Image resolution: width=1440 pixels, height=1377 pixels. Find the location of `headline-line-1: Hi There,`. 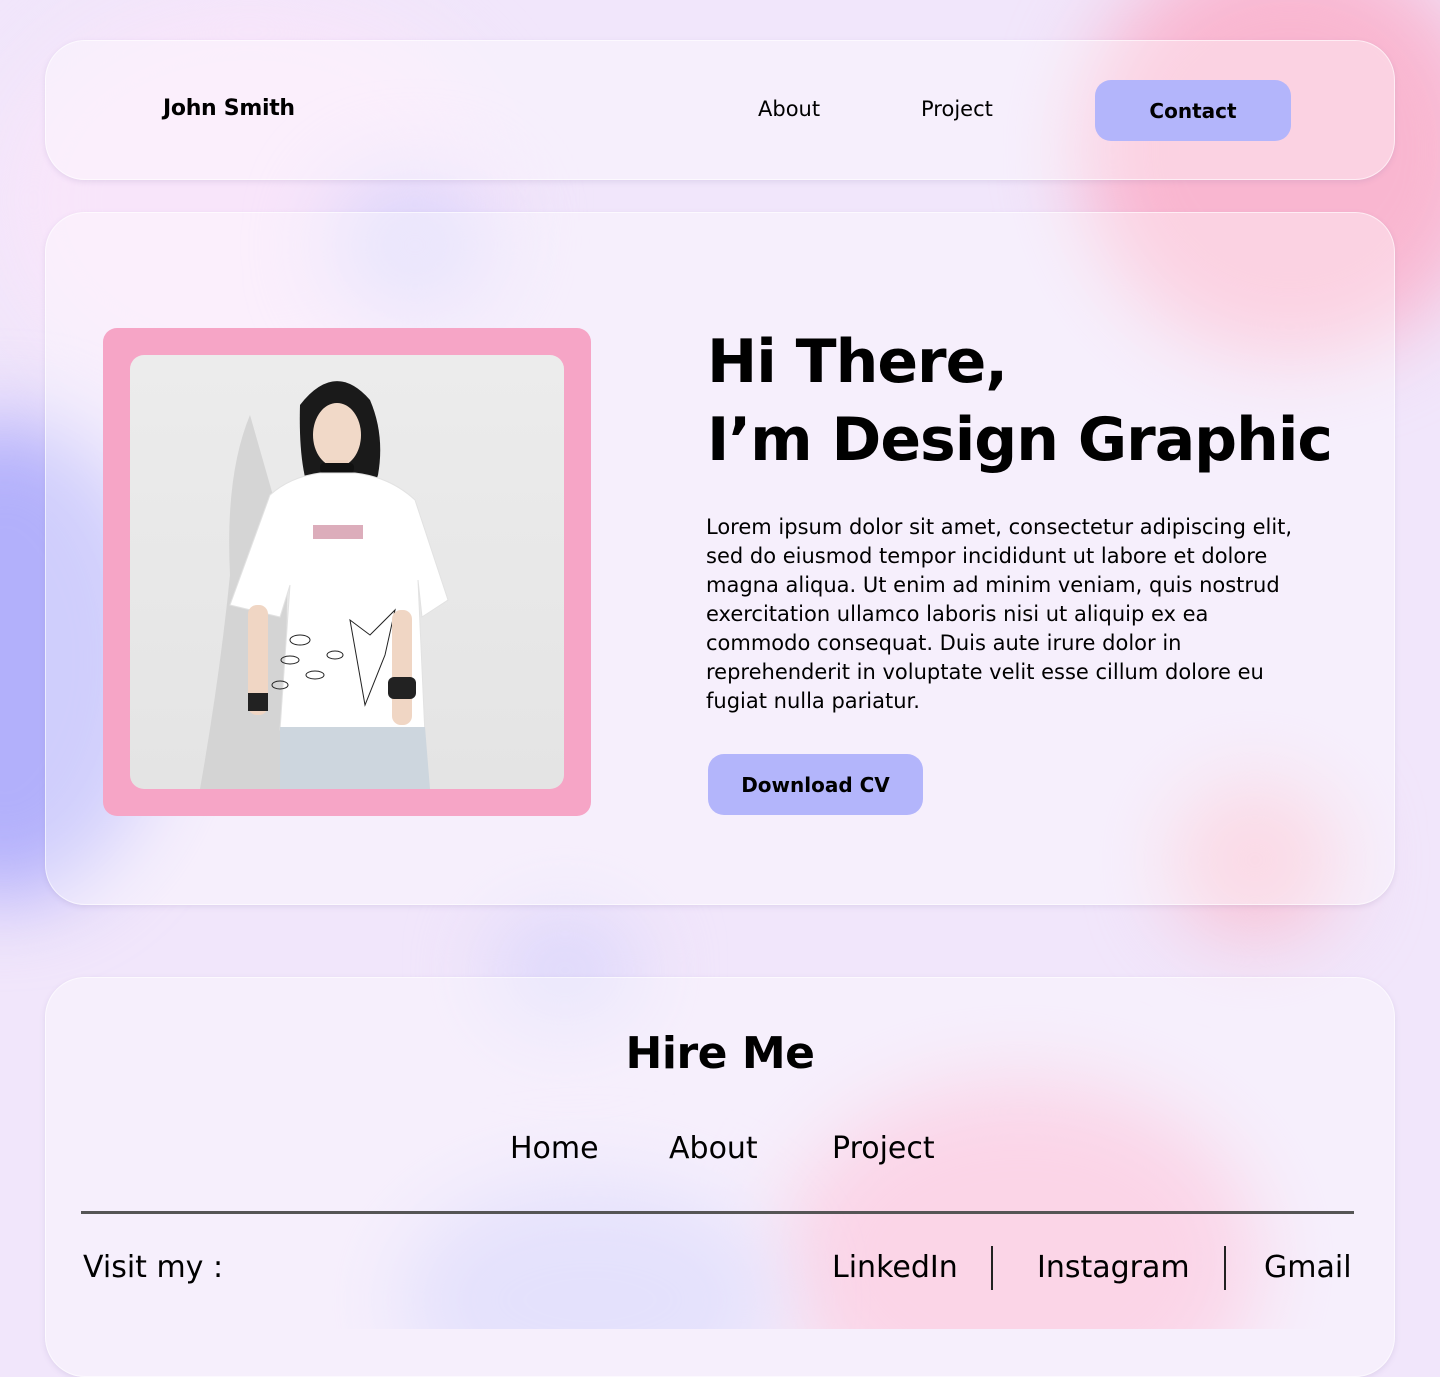

headline-line-1: Hi There, is located at coordinates (857, 362).